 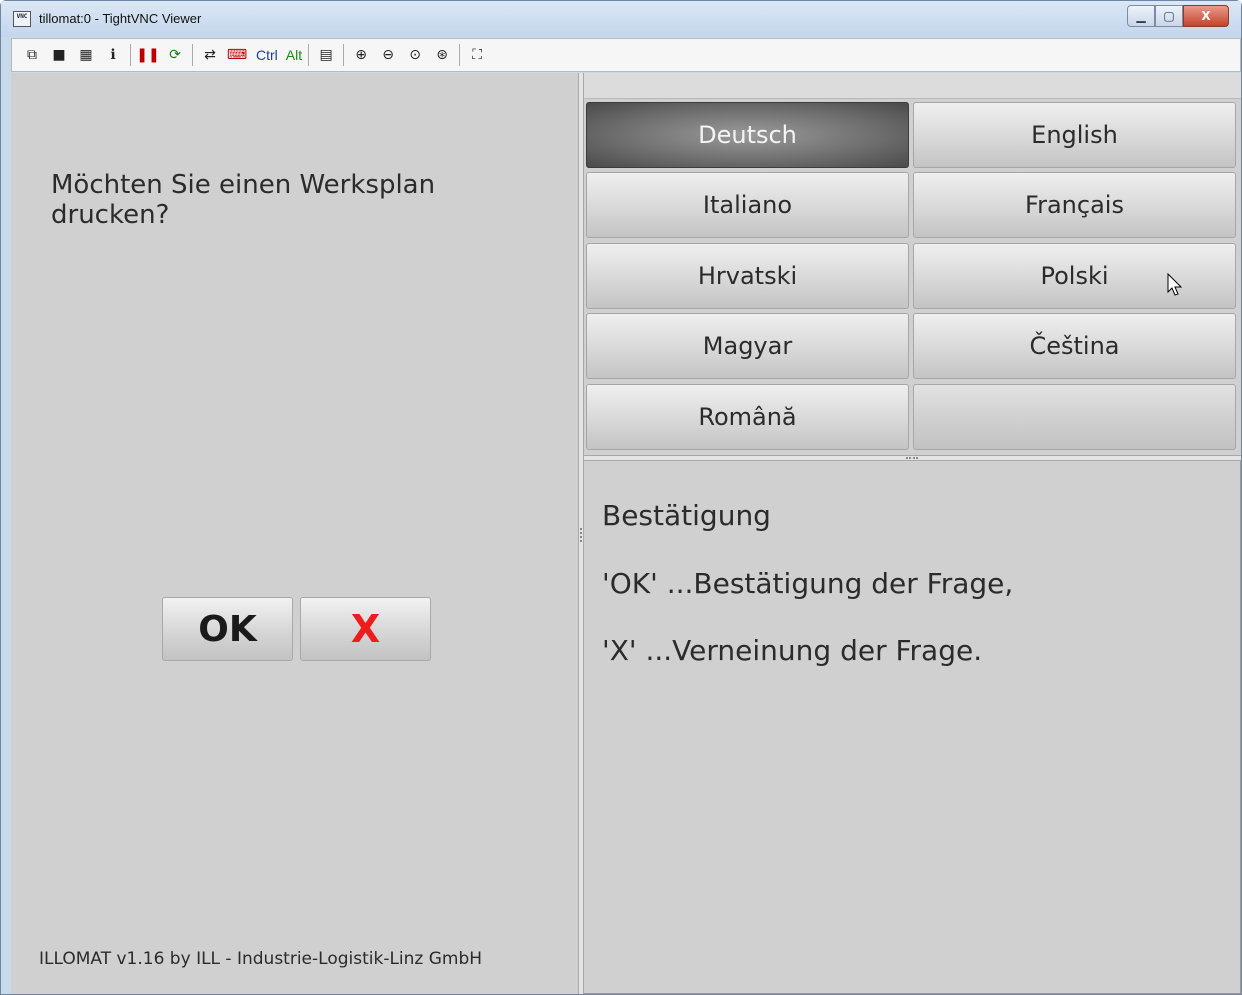 What do you see at coordinates (326, 55) in the screenshot?
I see `clipboard-icon: ▤` at bounding box center [326, 55].